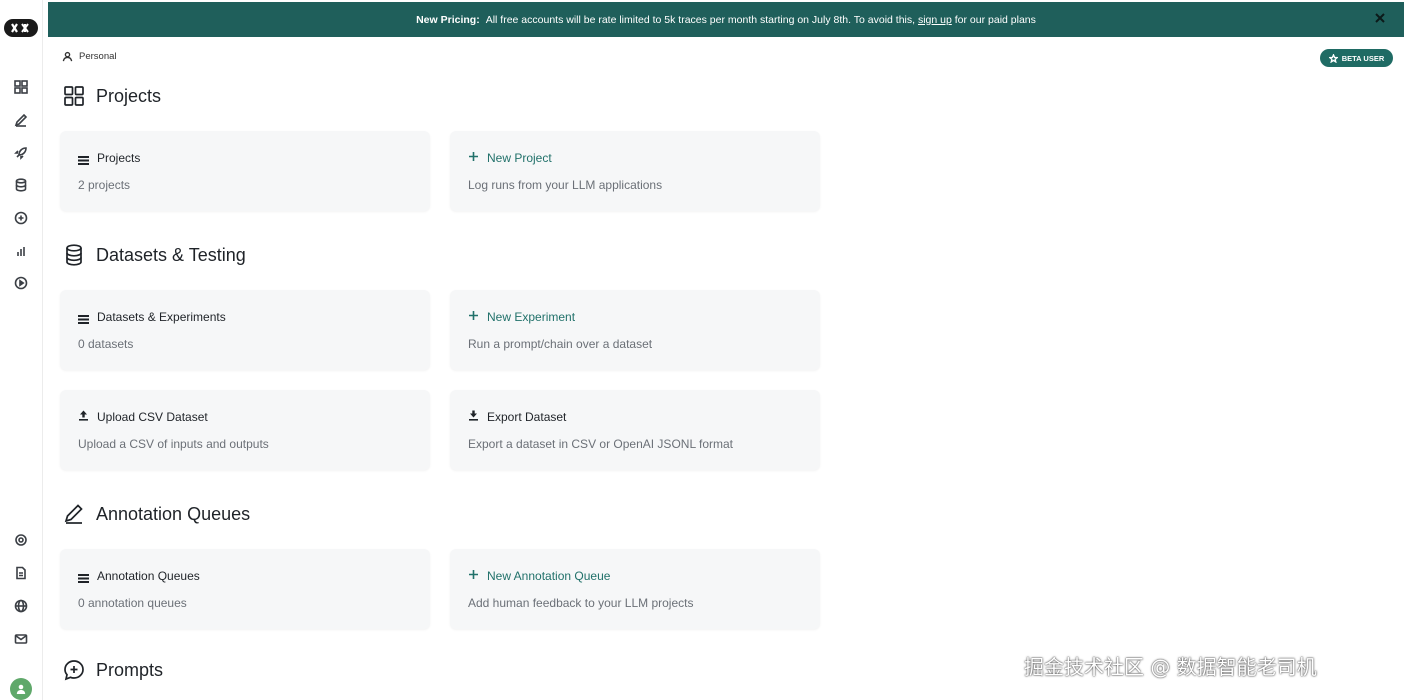 Image resolution: width=1406 pixels, height=700 pixels. What do you see at coordinates (21, 573) in the screenshot?
I see `document-icon` at bounding box center [21, 573].